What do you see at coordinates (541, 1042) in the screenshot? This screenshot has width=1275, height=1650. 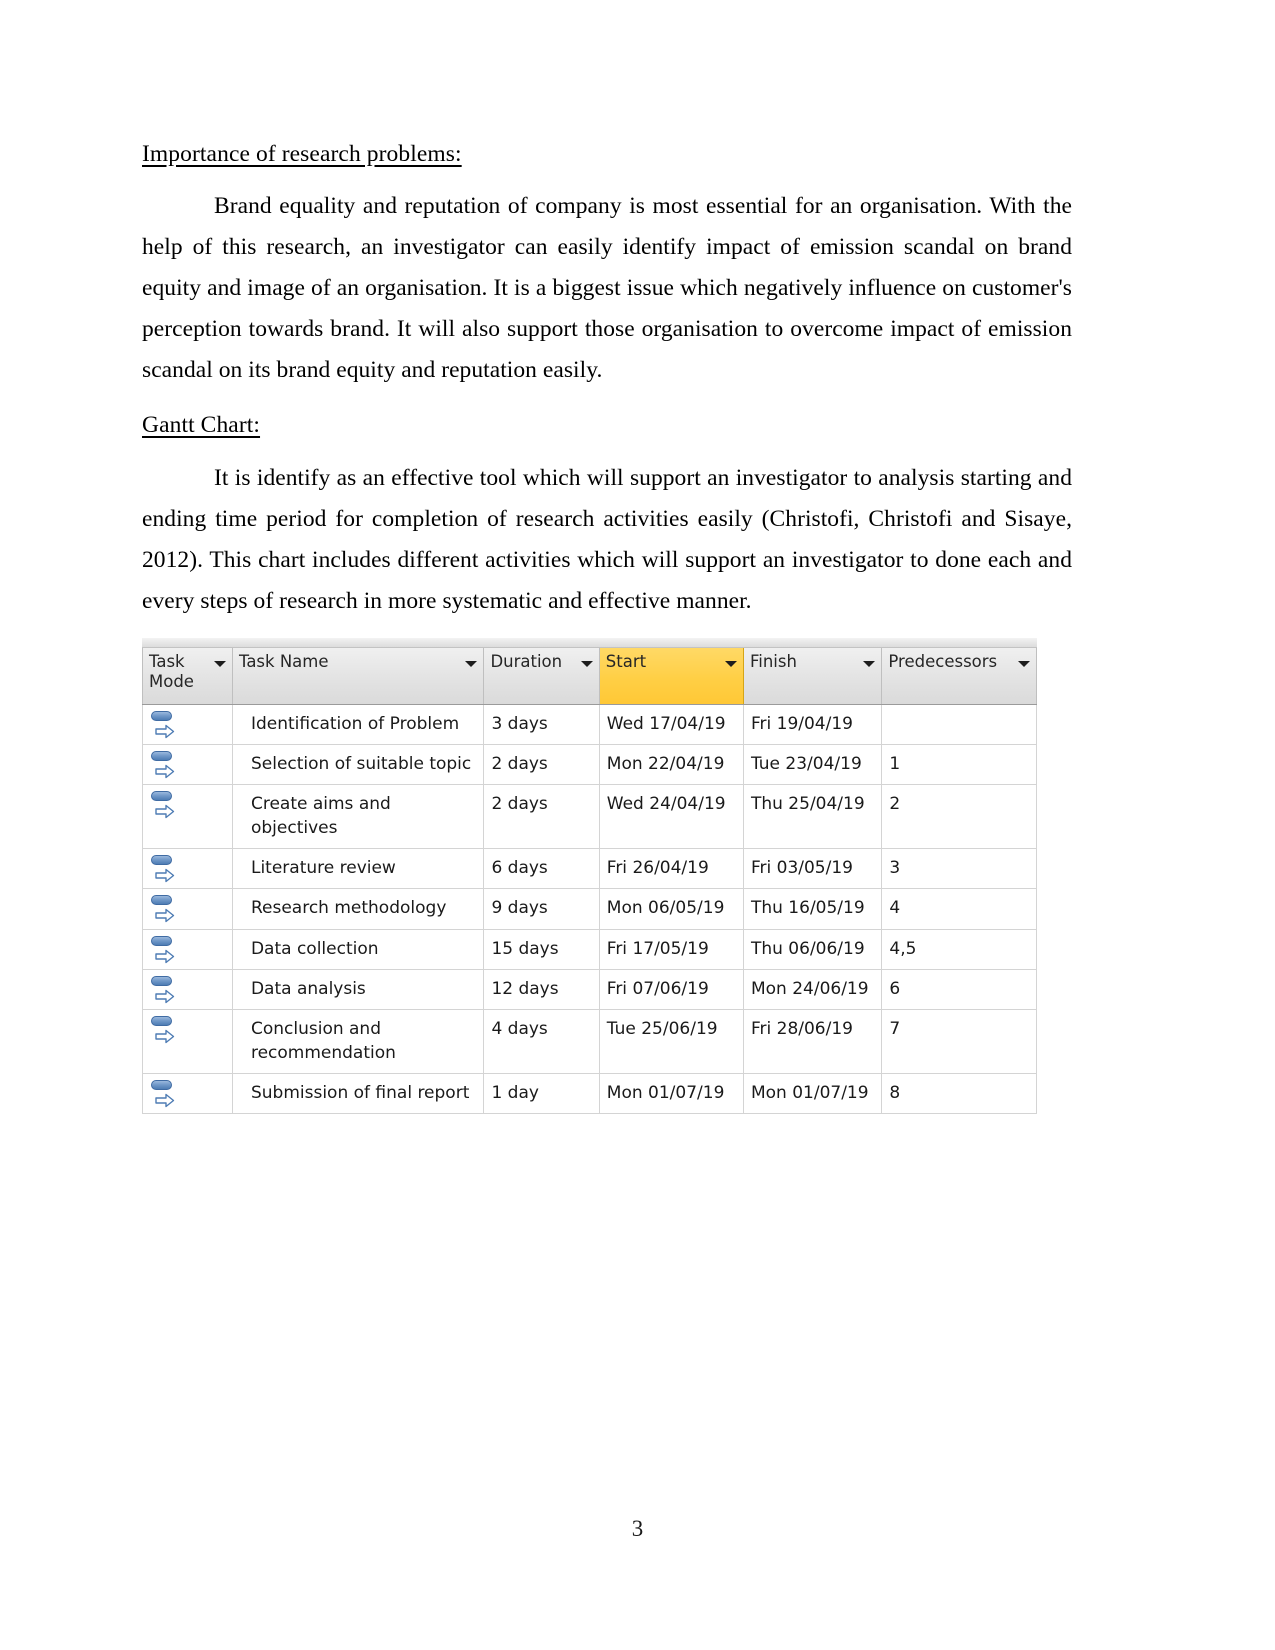 I see `cell-duration: 4 days` at bounding box center [541, 1042].